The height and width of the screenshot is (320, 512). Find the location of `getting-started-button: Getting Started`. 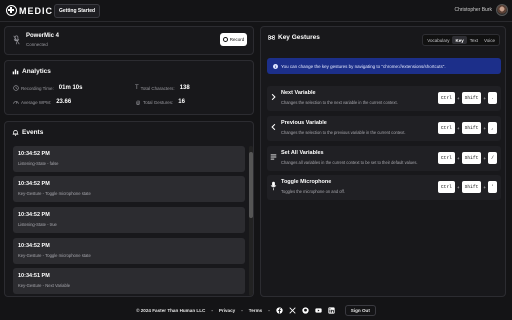

getting-started-button: Getting Started is located at coordinates (77, 11).